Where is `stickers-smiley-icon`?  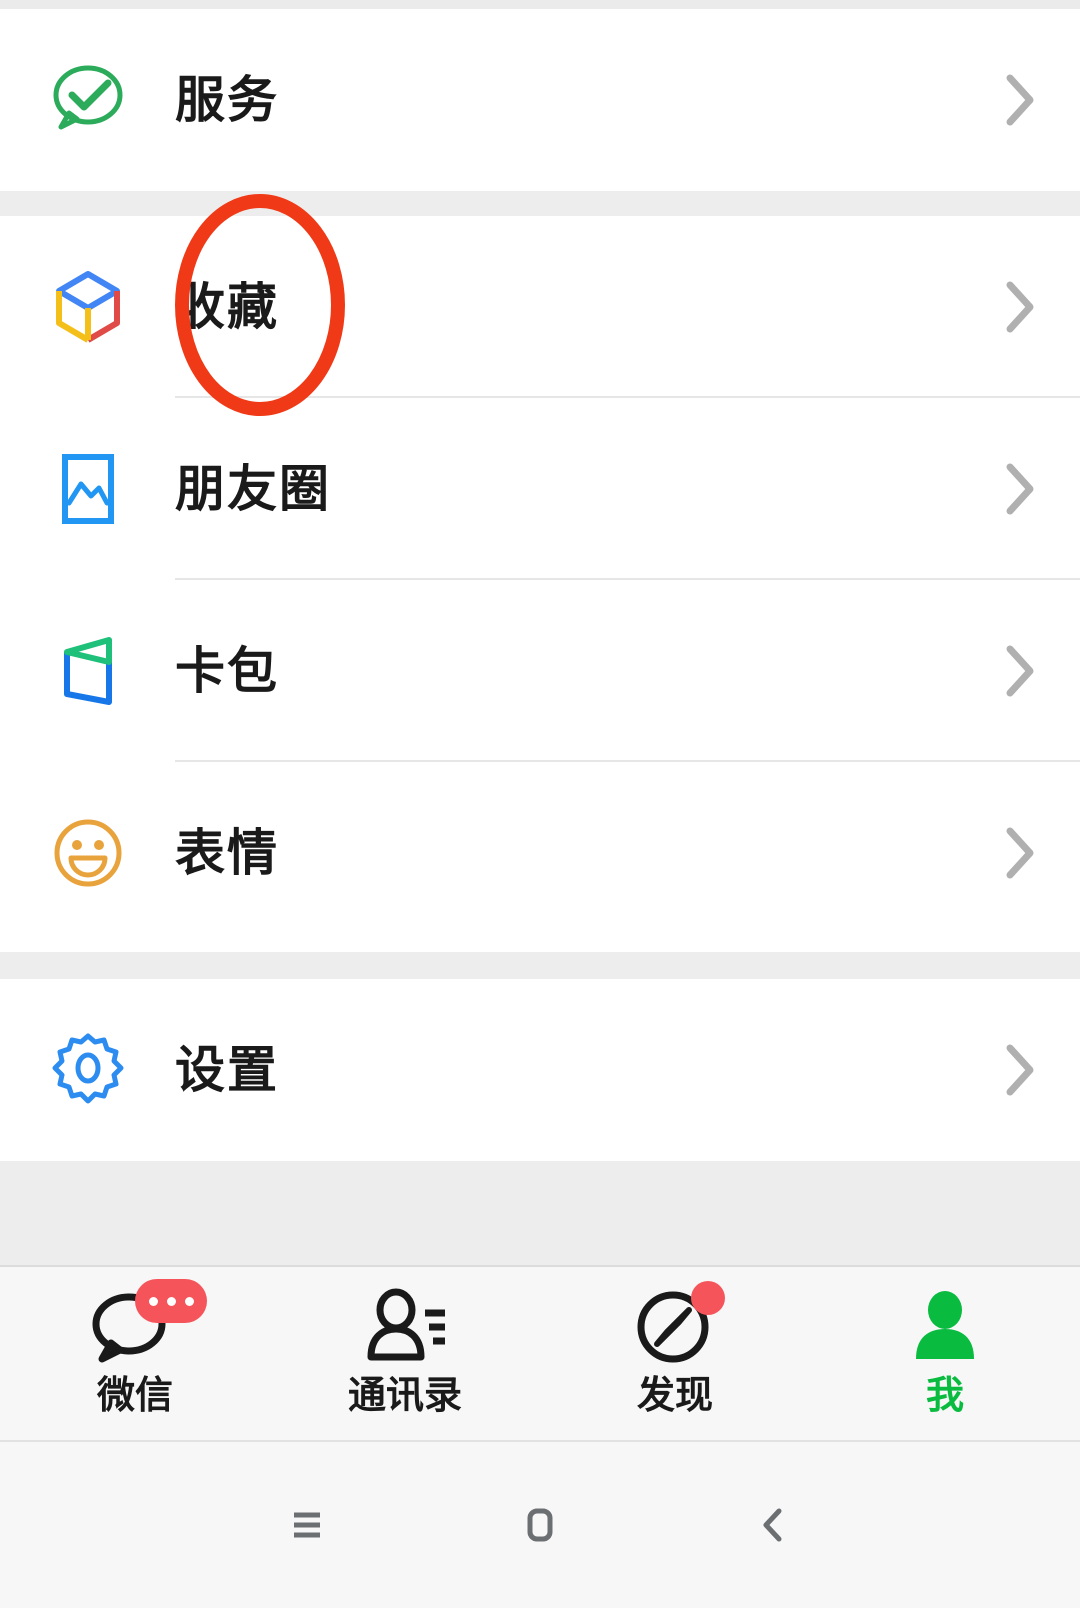
stickers-smiley-icon is located at coordinates (87, 853).